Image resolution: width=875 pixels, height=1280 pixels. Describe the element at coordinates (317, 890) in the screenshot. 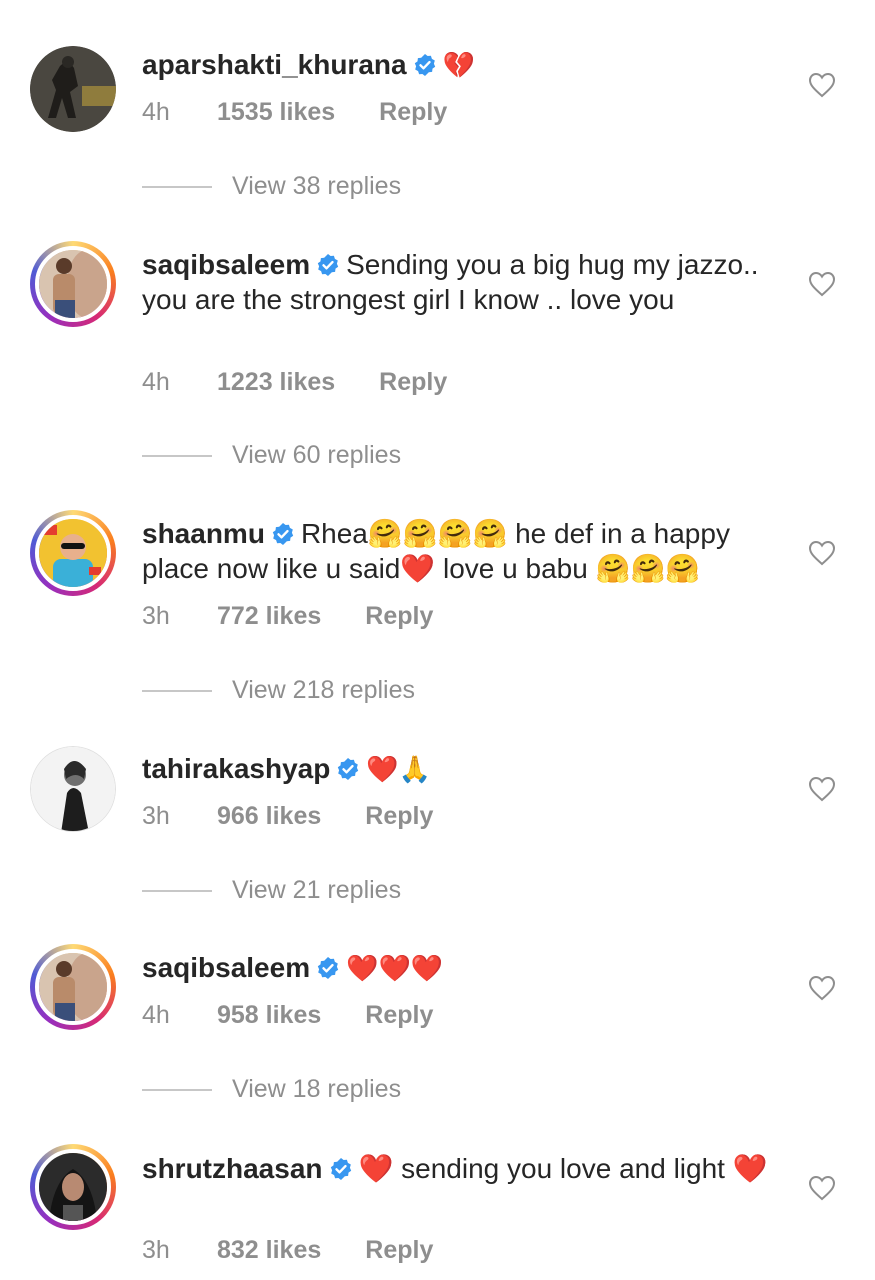

I see `view-replies-label: View 21 replies` at that location.